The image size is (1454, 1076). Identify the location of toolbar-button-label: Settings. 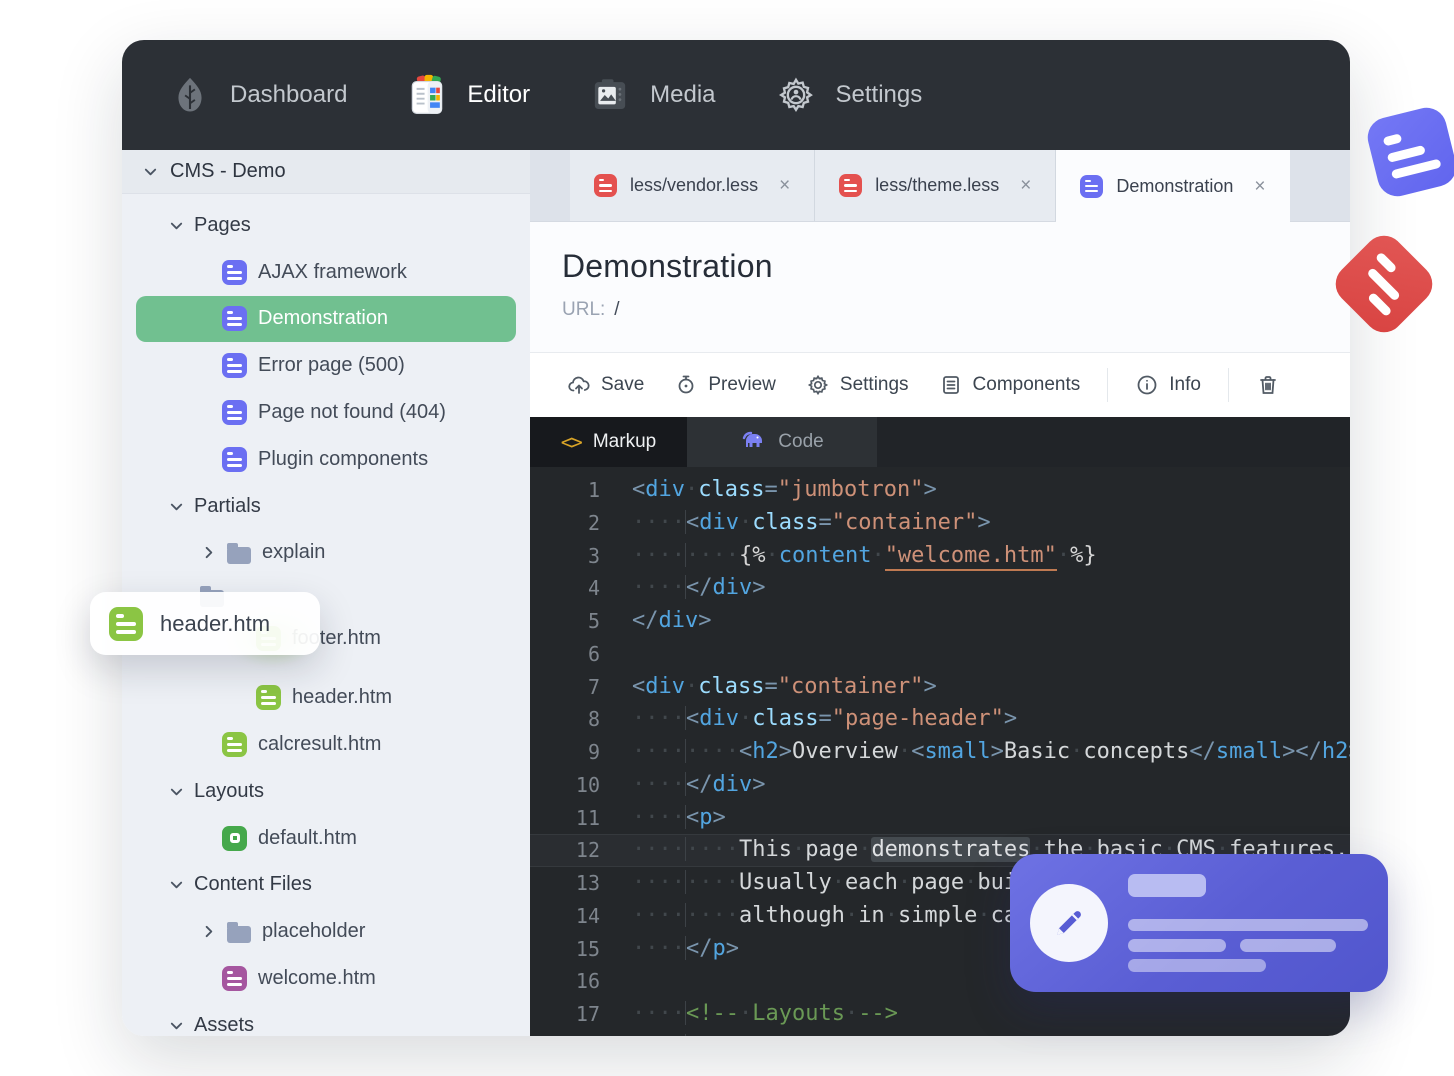
(874, 384).